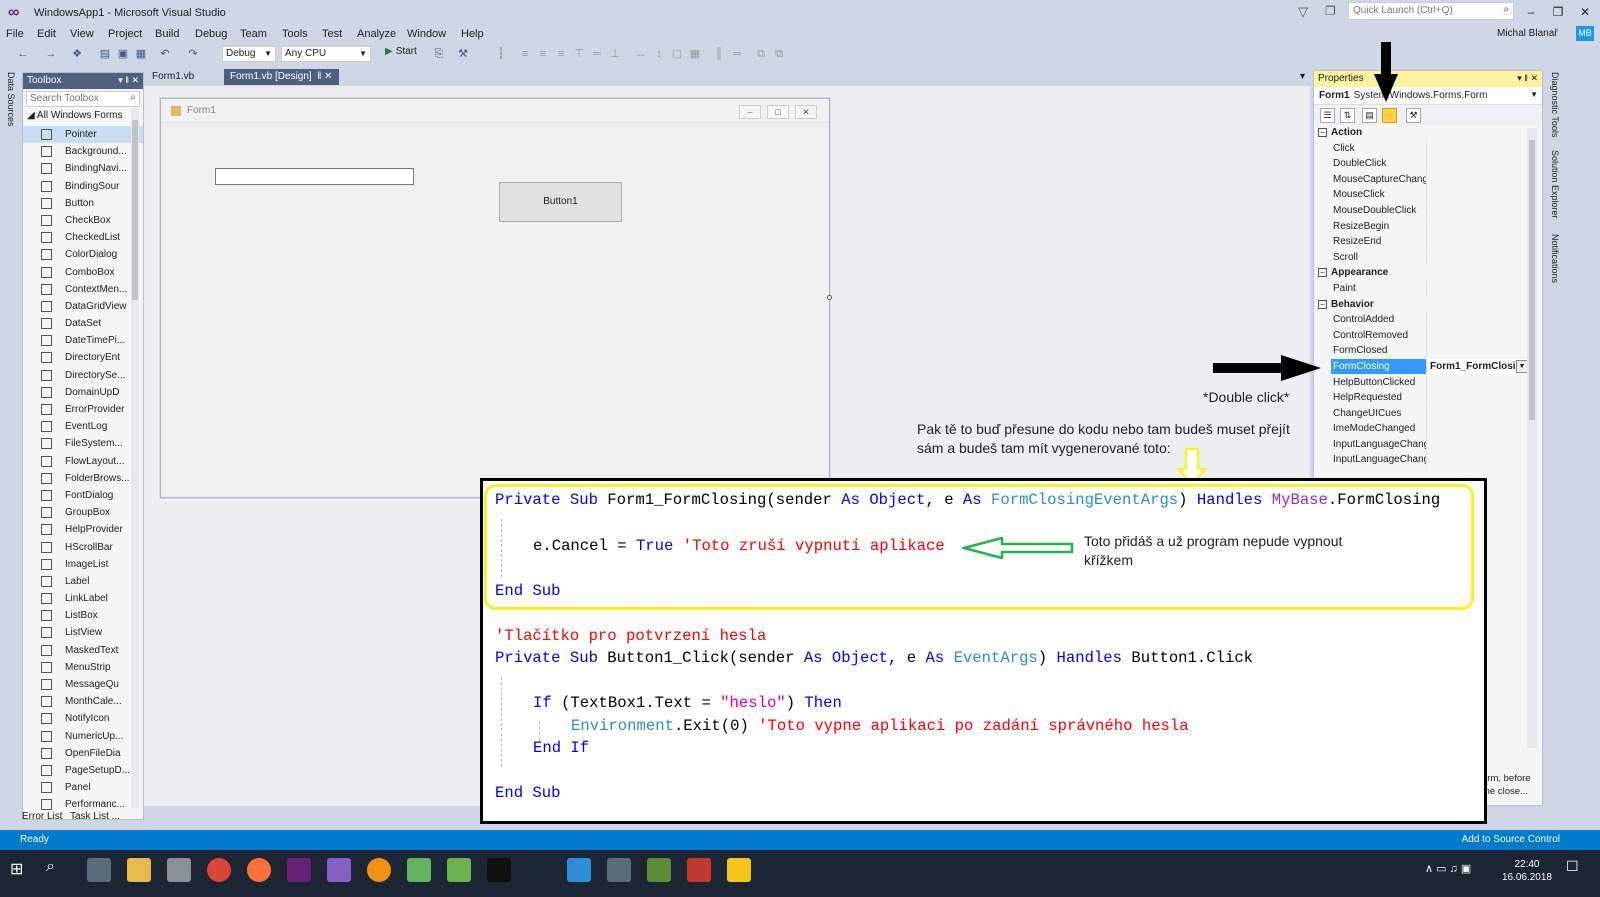 The image size is (1600, 897). Describe the element at coordinates (659, 870) in the screenshot. I see `minecraft-icon` at that location.